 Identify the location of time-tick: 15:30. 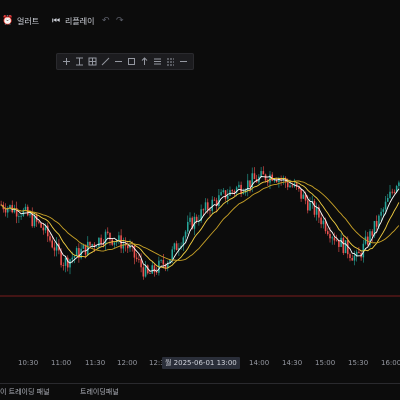
(358, 363).